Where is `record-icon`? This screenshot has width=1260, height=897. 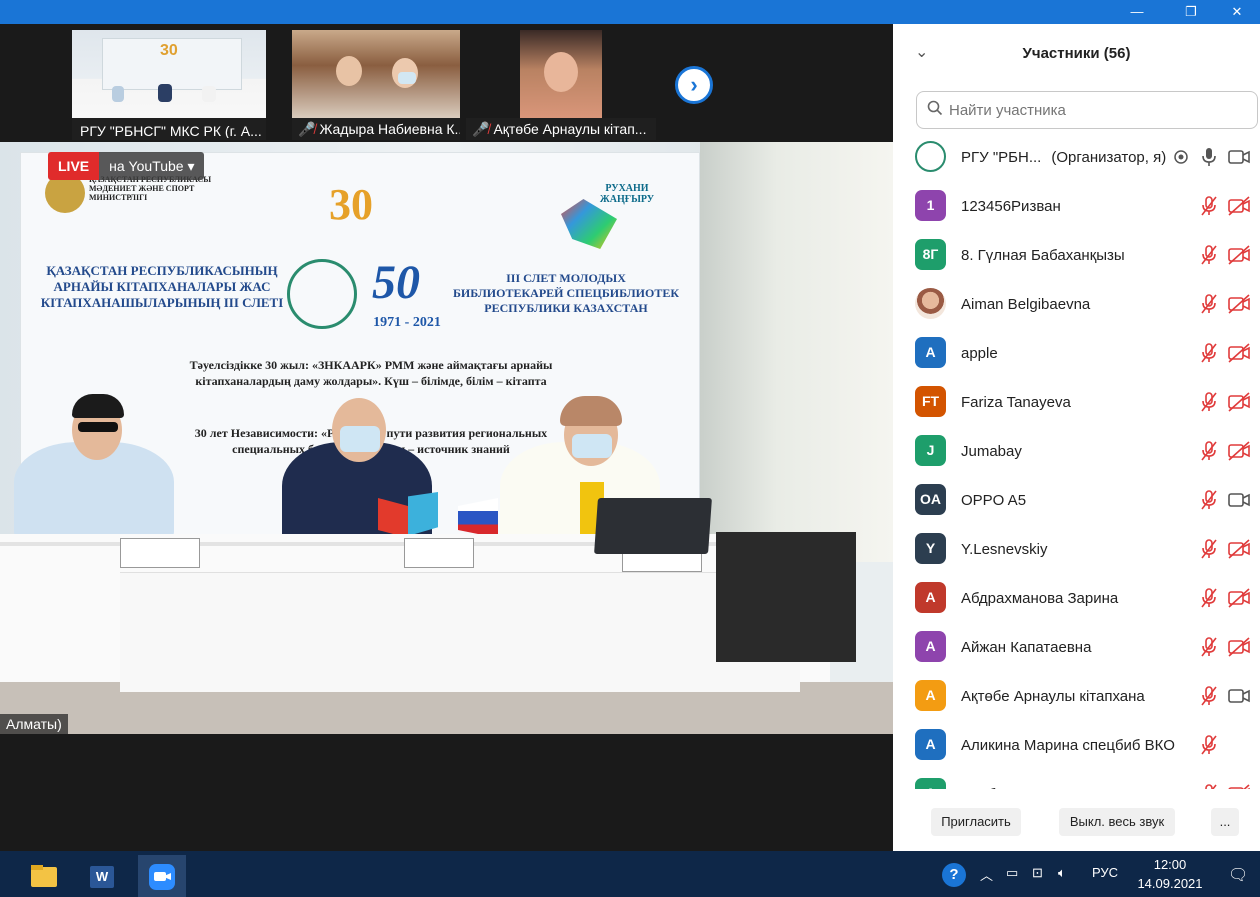 record-icon is located at coordinates (1181, 157).